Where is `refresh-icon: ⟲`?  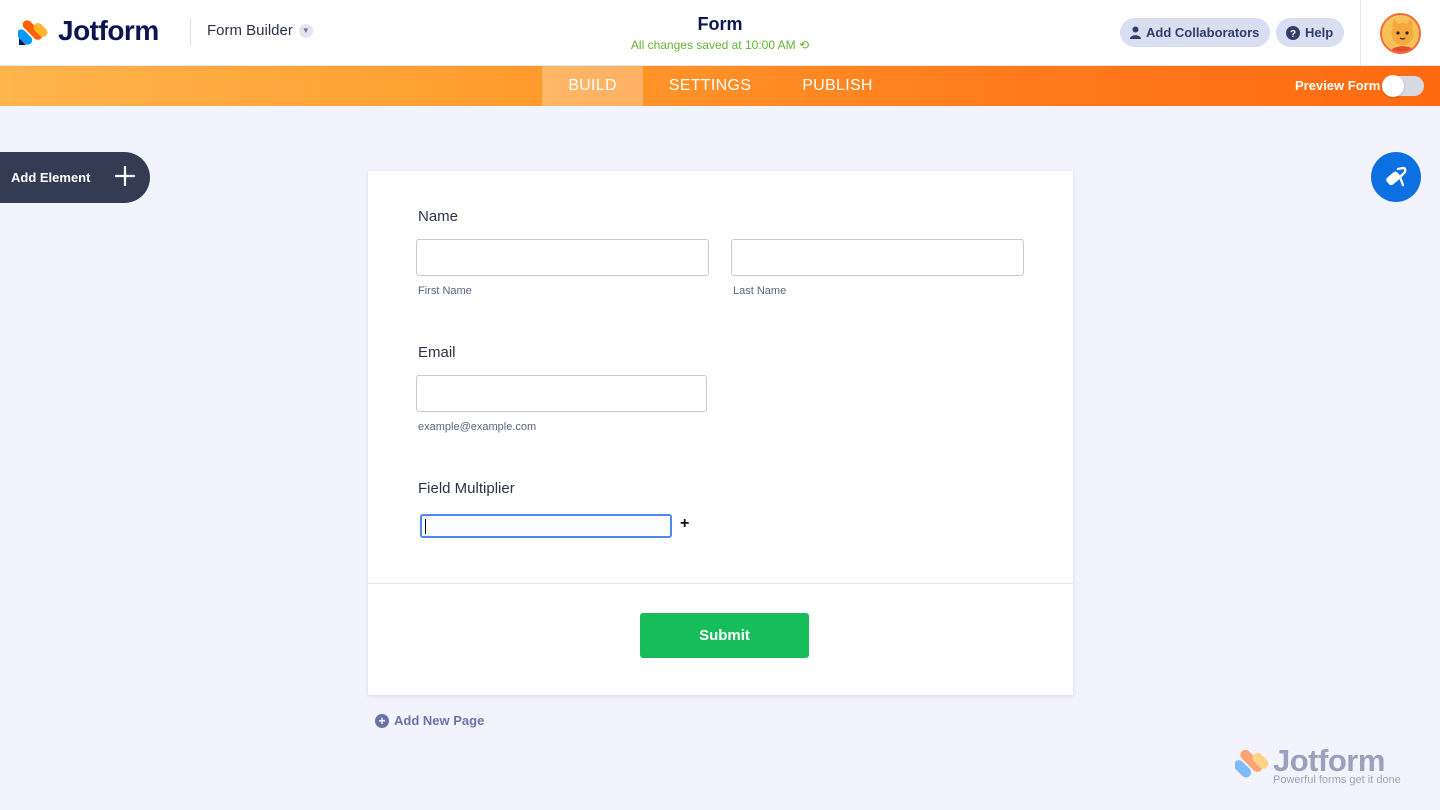 refresh-icon: ⟲ is located at coordinates (804, 45).